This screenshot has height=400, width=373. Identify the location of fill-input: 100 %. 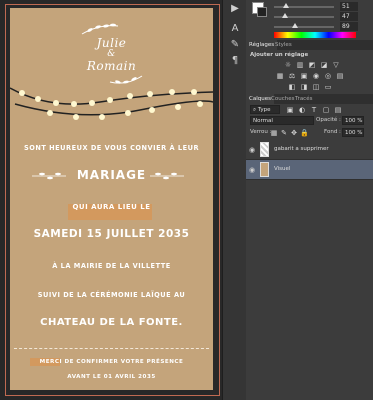
(353, 132).